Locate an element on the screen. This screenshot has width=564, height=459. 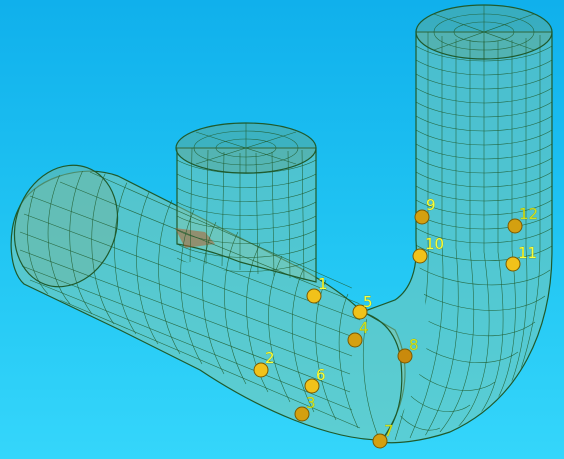
probe-label-11: 11 is located at coordinates (527, 253).